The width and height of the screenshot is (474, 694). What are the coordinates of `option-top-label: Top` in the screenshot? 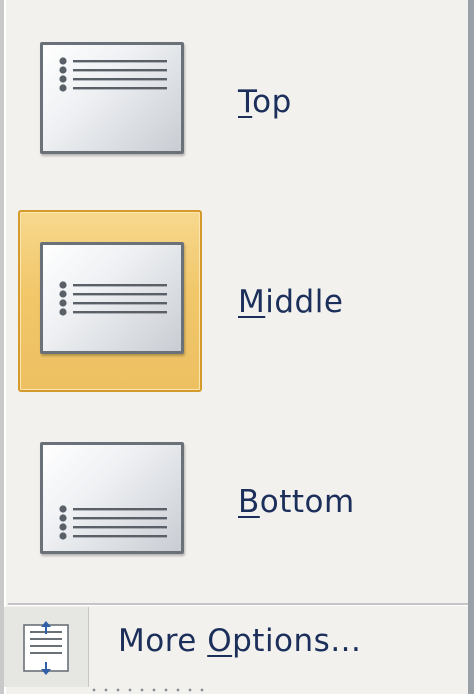 It's located at (265, 102).